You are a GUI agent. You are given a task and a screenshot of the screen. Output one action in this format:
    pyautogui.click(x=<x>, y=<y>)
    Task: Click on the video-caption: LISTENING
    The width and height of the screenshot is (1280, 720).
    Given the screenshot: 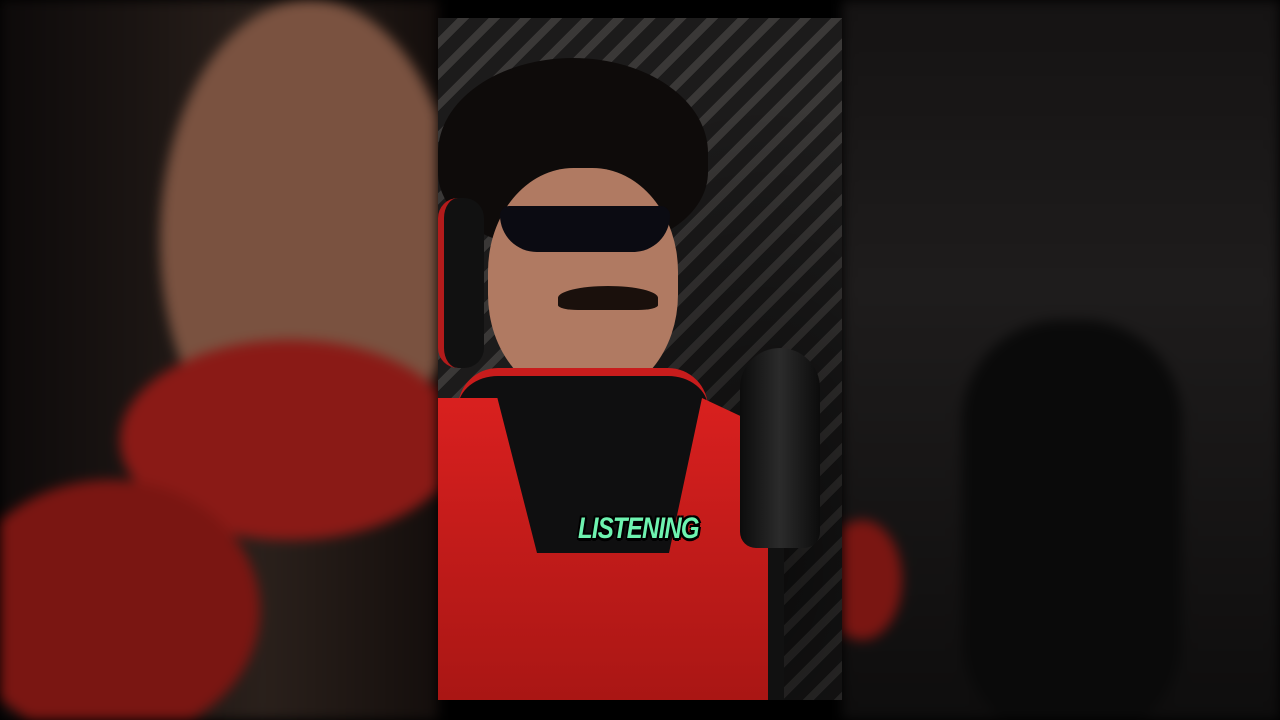 What is the action you would take?
    pyautogui.click(x=639, y=528)
    